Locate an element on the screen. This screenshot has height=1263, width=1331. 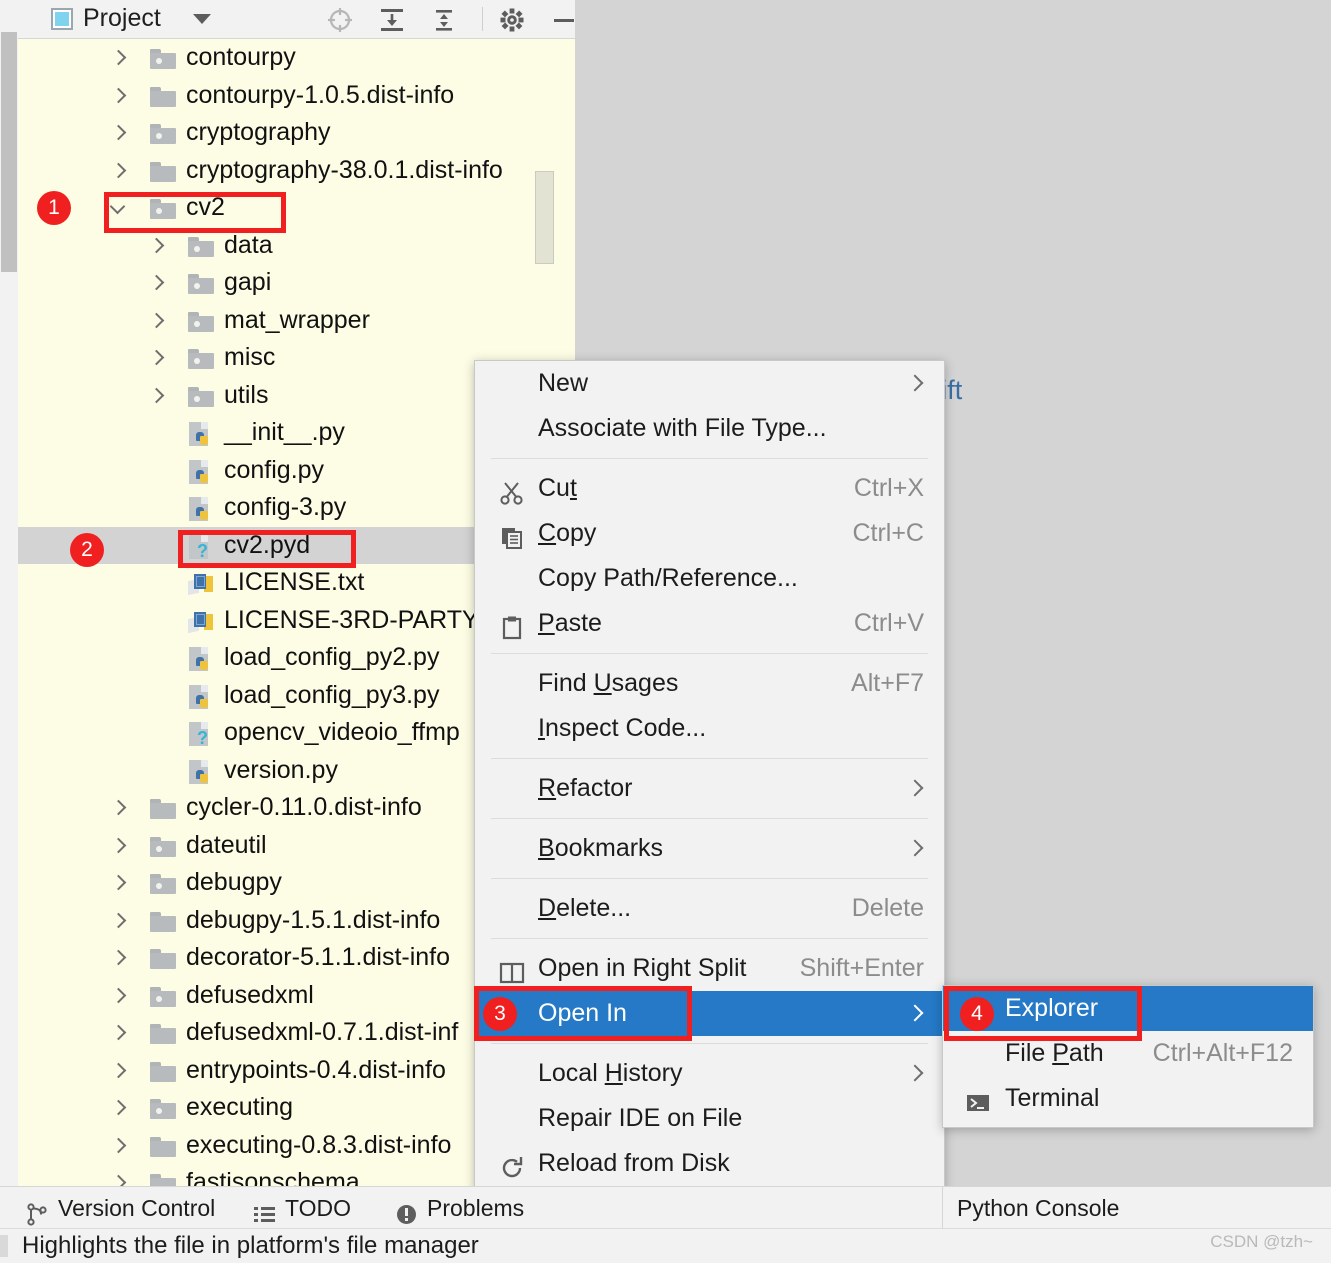
menu-item: Paste Ctrl+V is located at coordinates (709, 623).